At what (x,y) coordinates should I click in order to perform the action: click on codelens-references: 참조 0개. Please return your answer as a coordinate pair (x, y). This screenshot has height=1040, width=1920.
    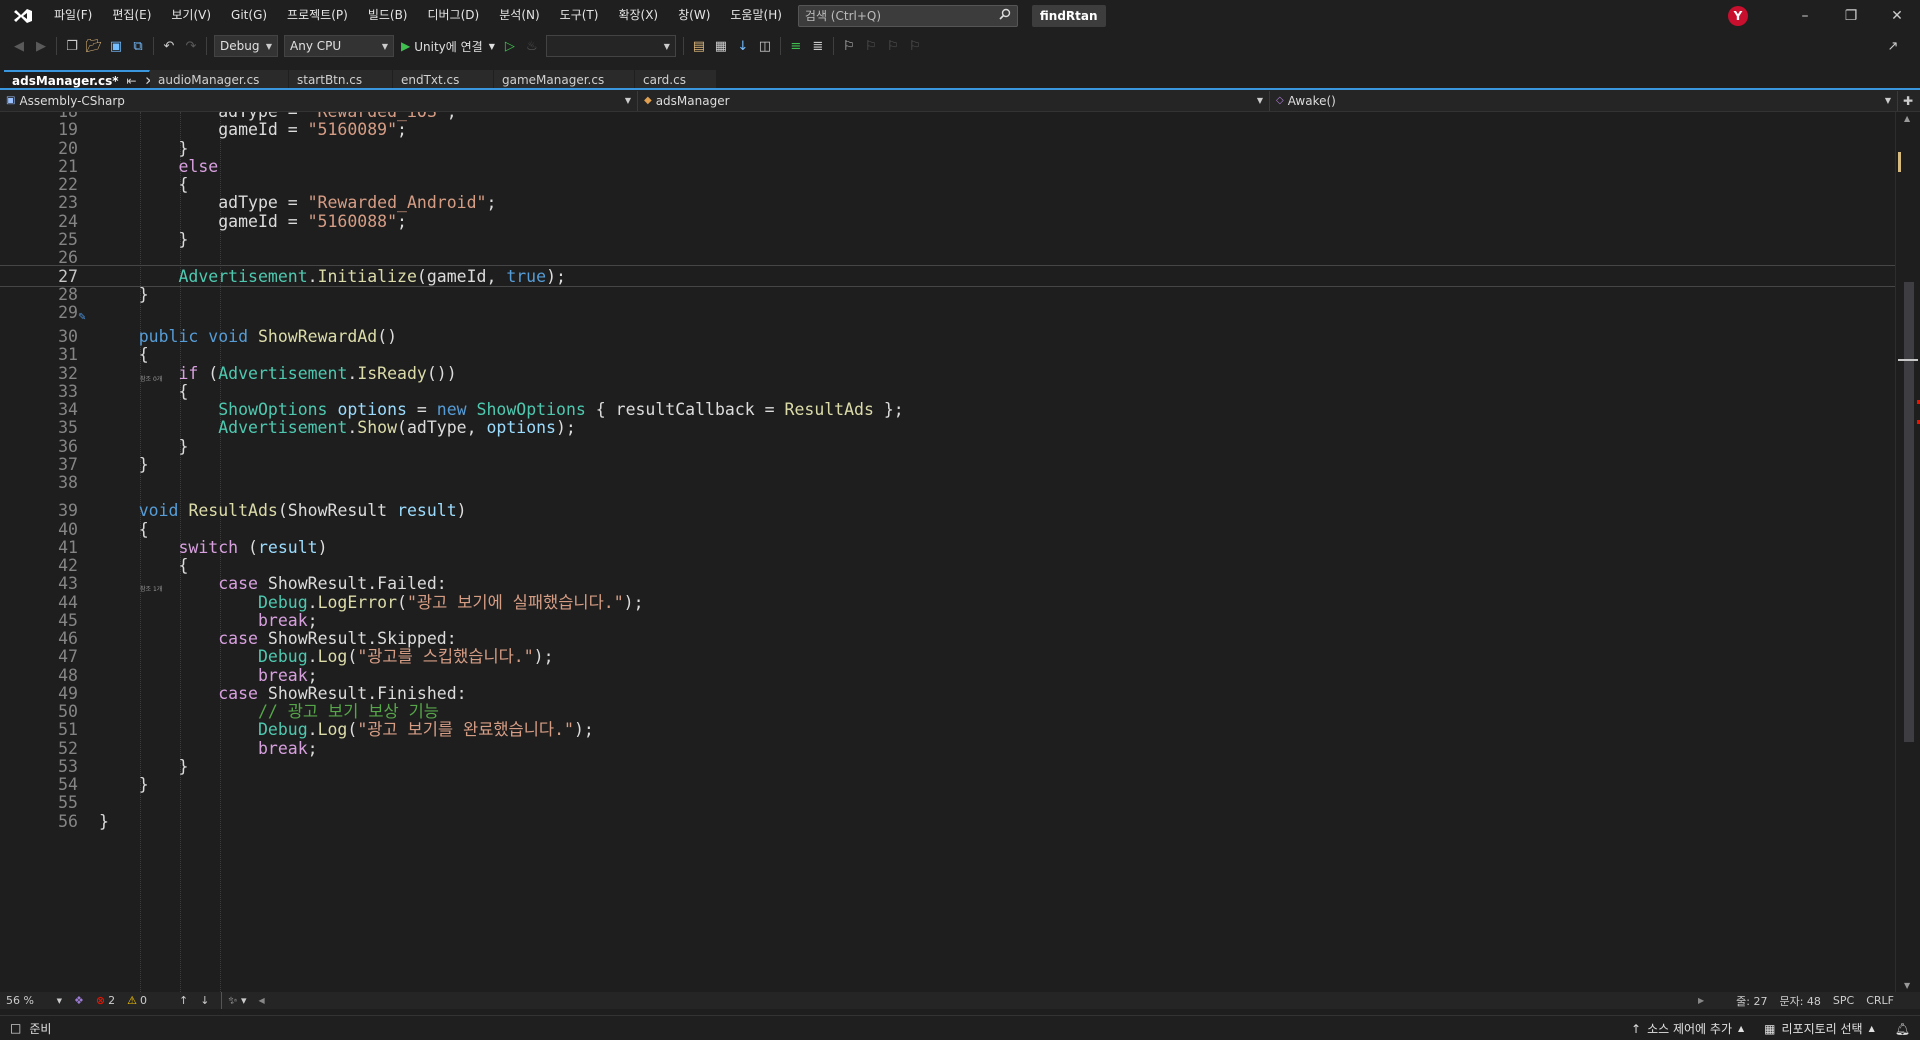
    Looking at the image, I should click on (151, 379).